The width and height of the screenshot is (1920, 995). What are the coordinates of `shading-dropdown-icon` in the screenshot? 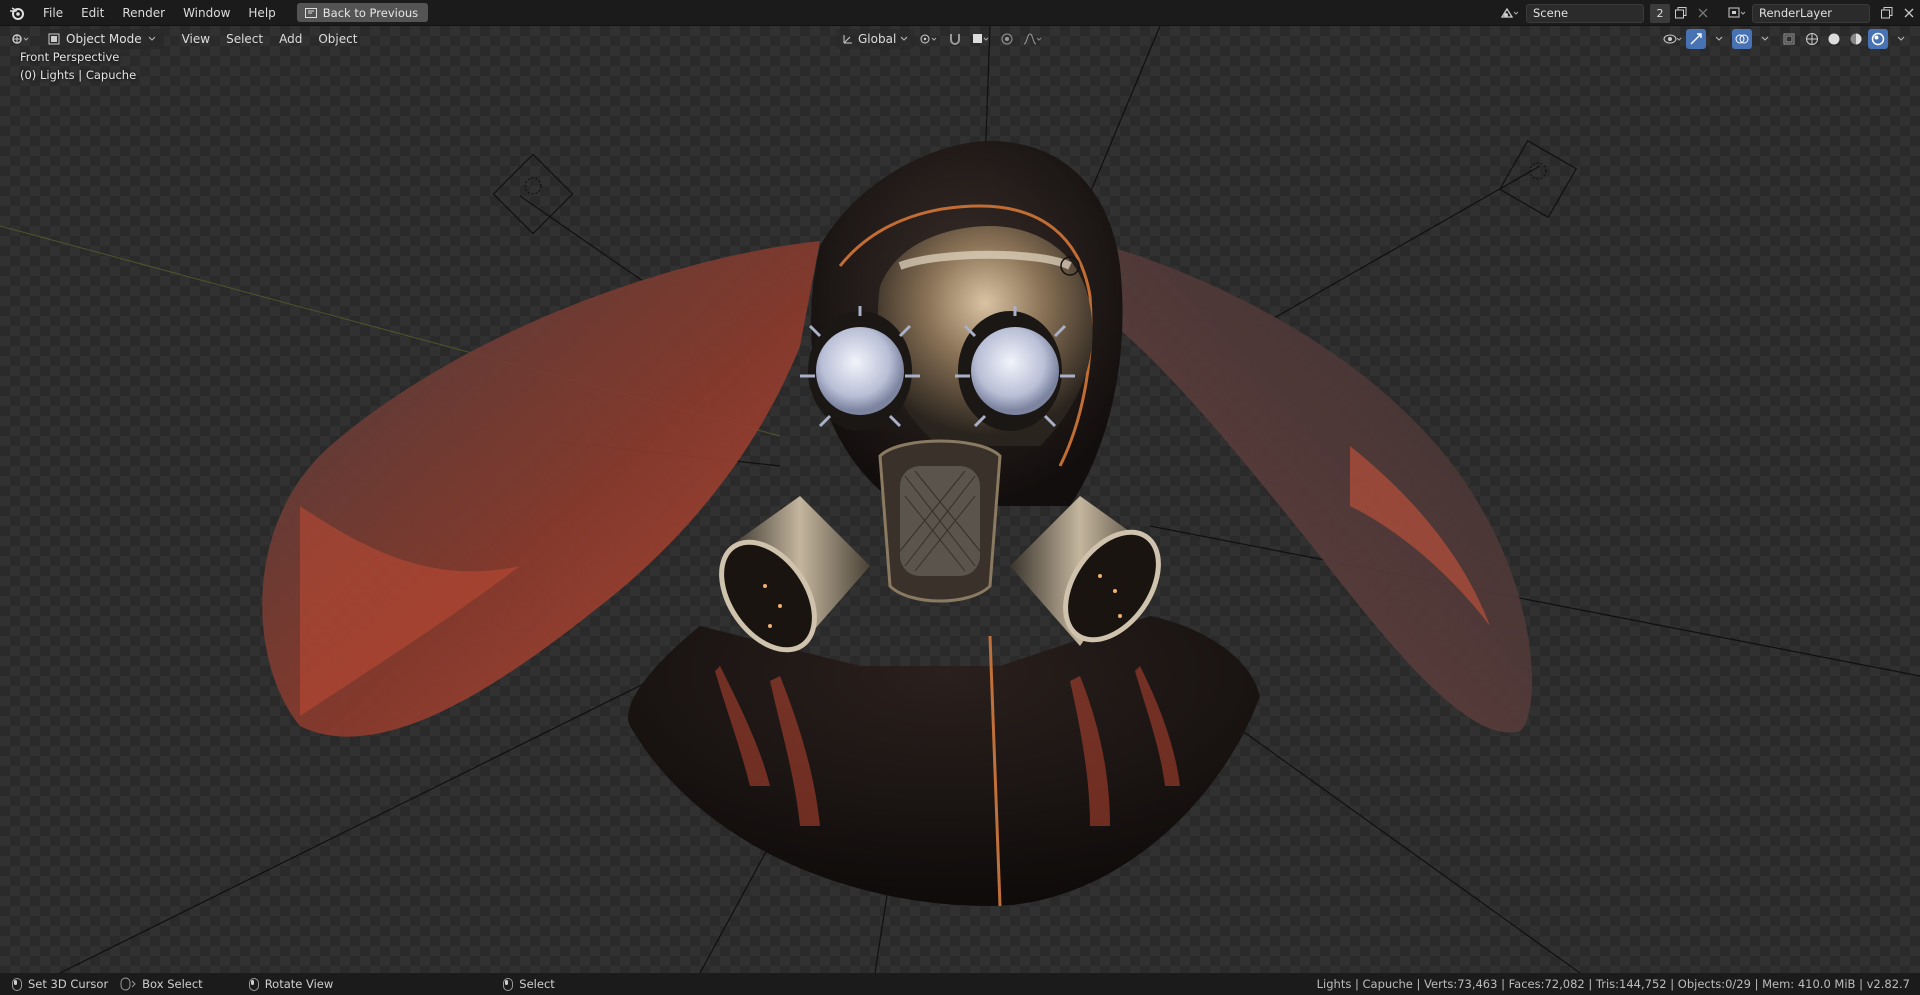 It's located at (1901, 39).